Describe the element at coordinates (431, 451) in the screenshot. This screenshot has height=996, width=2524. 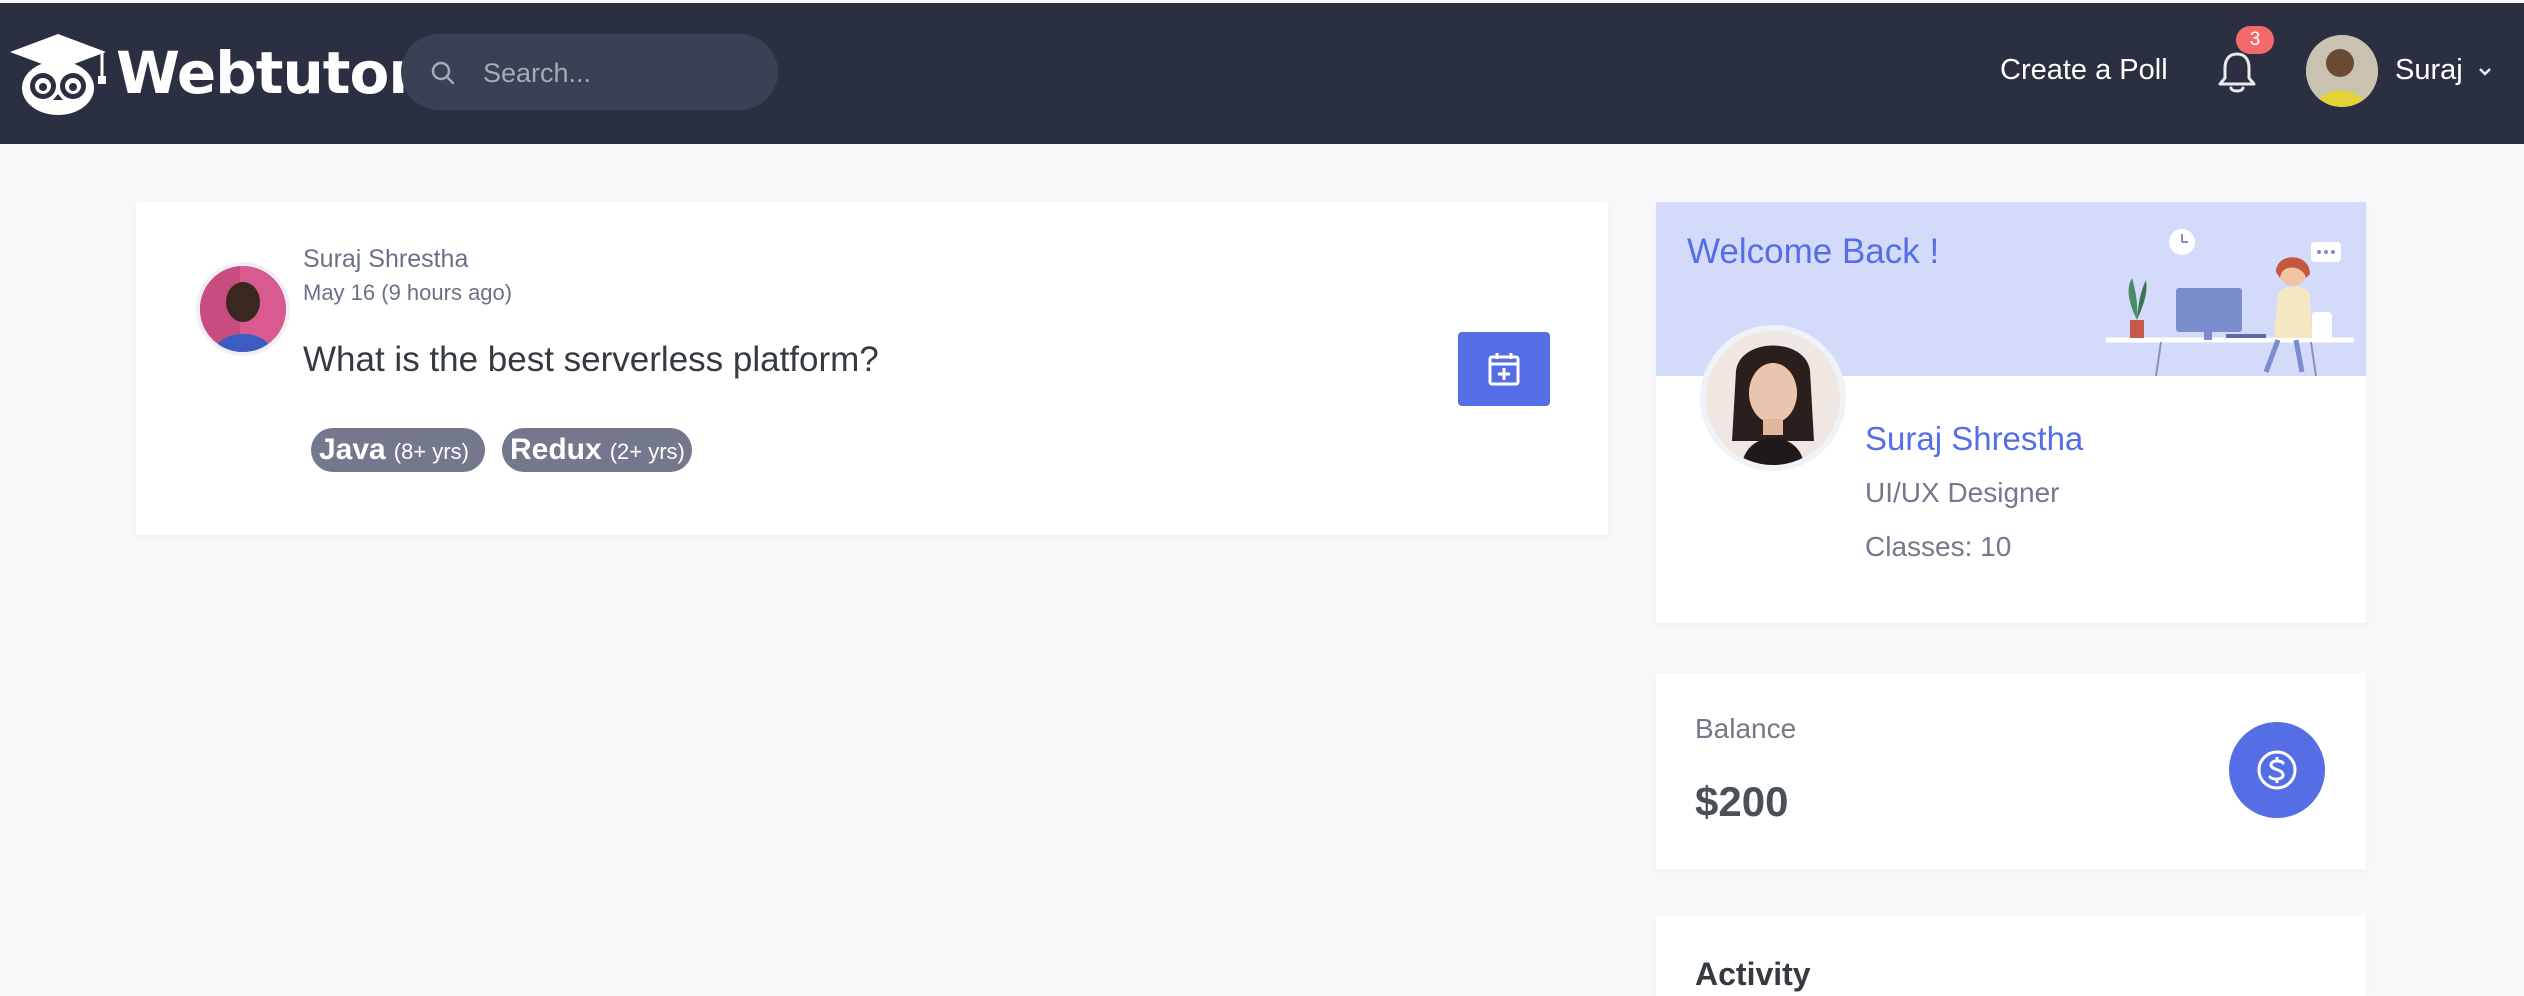
I see `skill-tag-years: (8+ yrs)` at that location.